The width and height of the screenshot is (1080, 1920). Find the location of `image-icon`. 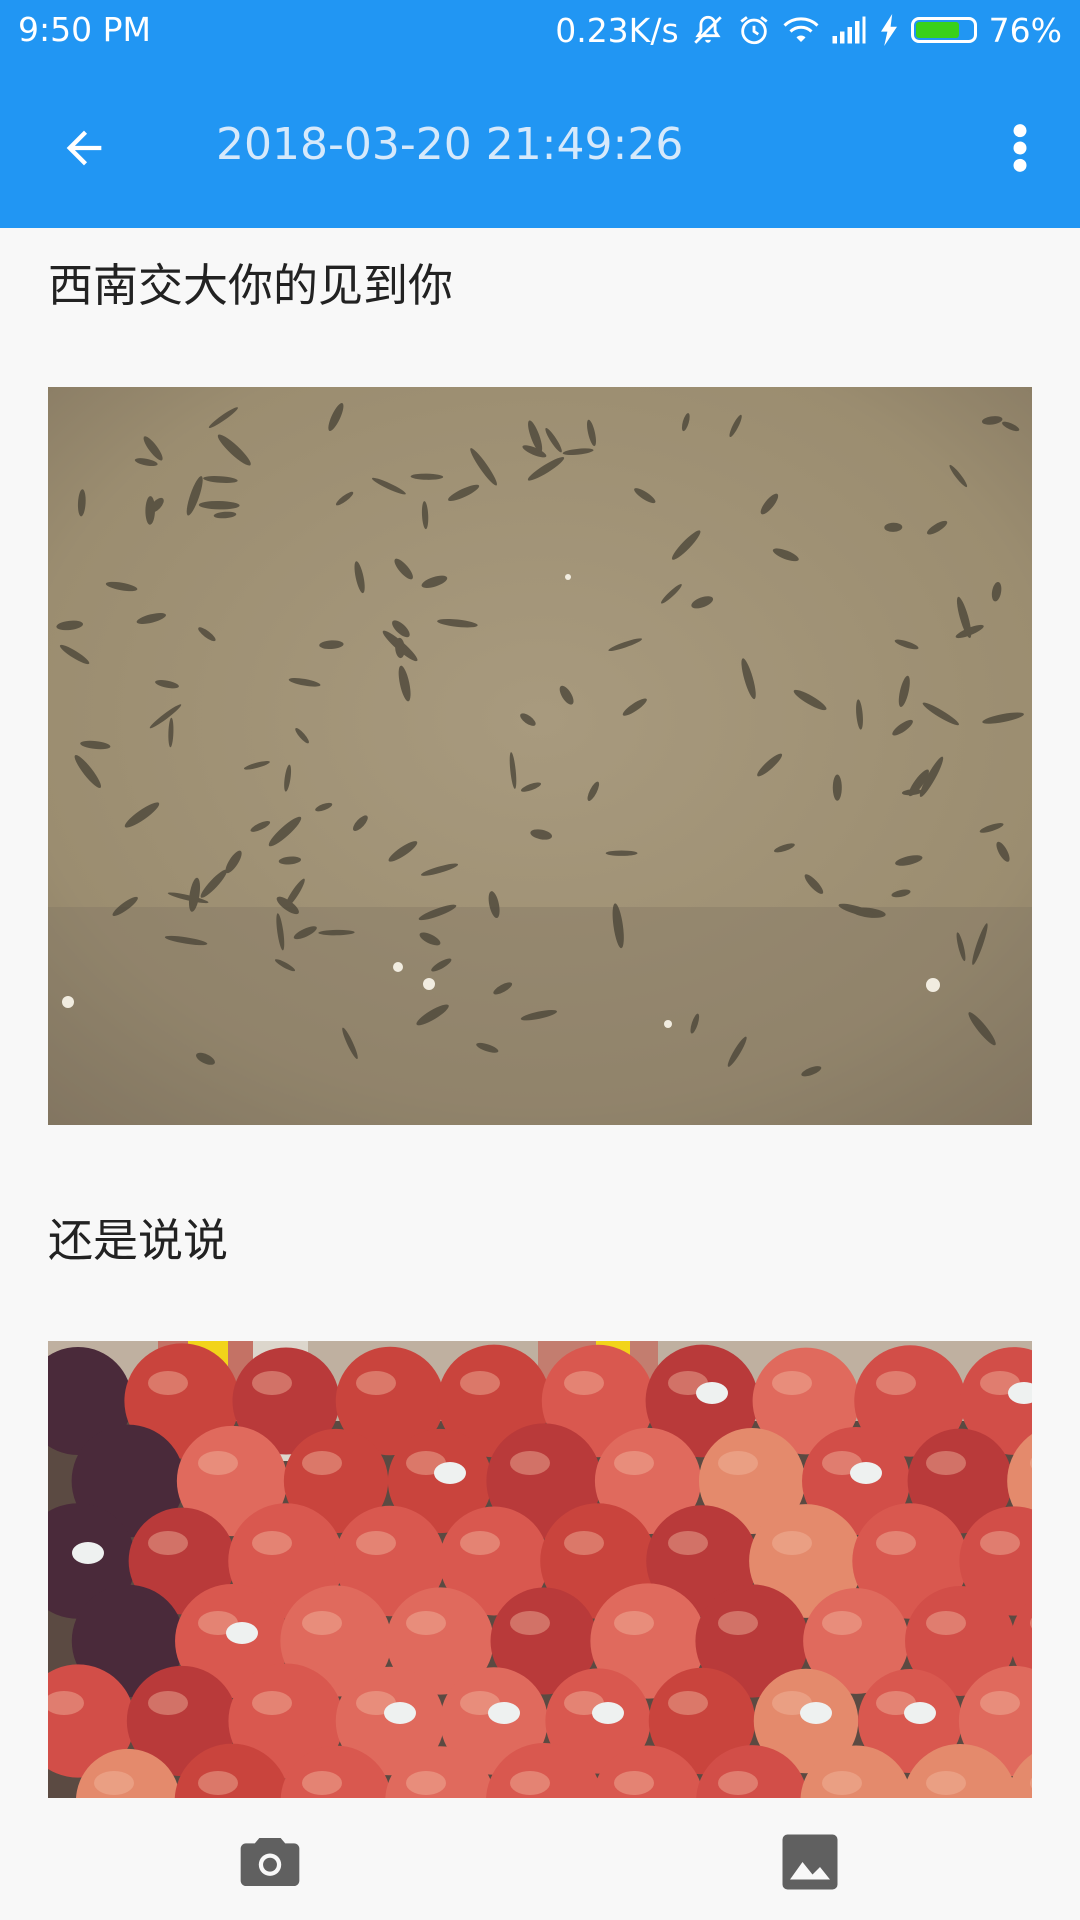

image-icon is located at coordinates (810, 1862).